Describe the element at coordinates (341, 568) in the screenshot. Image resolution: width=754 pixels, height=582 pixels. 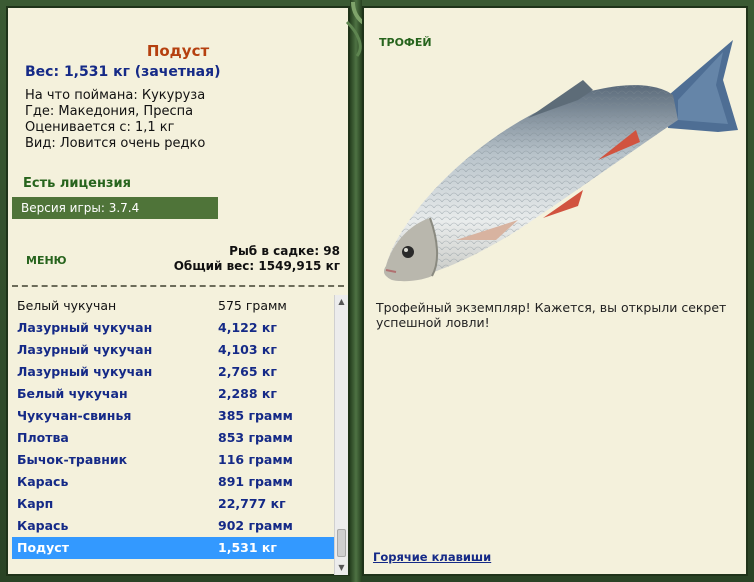
I see `scroll-down-icon: ▼` at that location.